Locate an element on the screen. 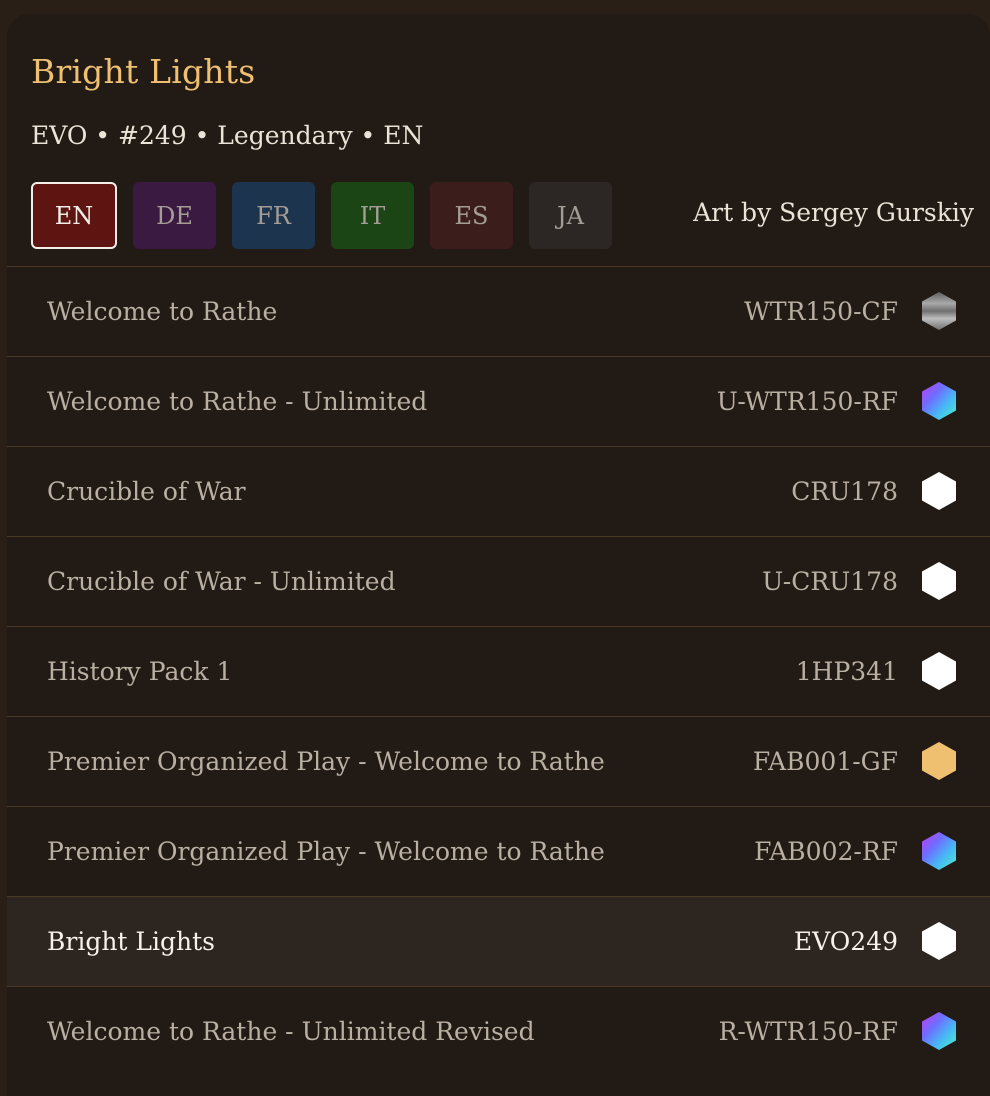 This screenshot has width=990, height=1096. printing-code: FAB001-GF is located at coordinates (825, 761).